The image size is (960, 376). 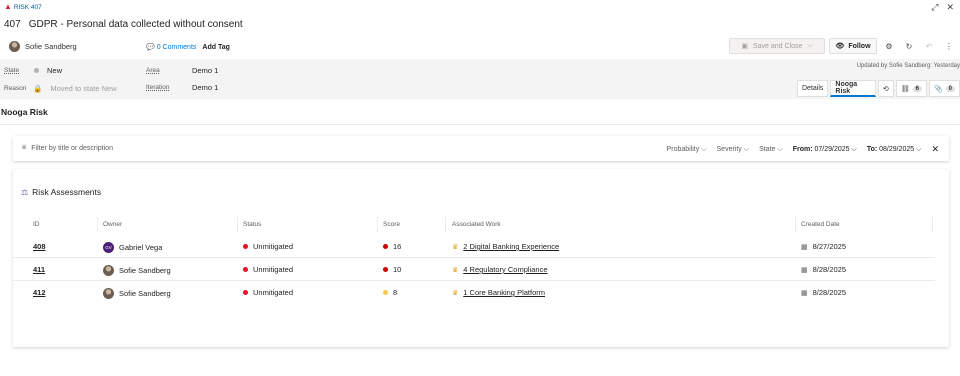 What do you see at coordinates (744, 46) in the screenshot?
I see `save-icon: ▣` at bounding box center [744, 46].